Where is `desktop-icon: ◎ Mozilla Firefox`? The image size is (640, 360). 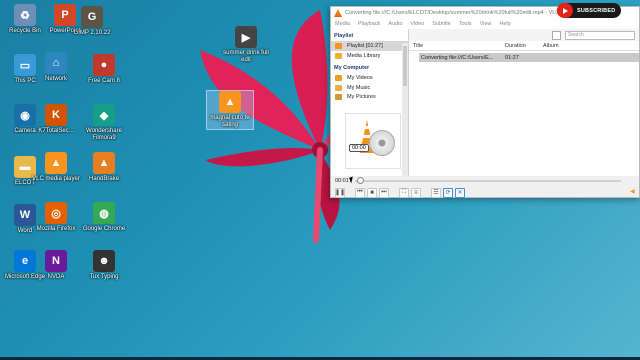
desktop-icon: ◎ Mozilla Firefox is located at coordinates (56, 217).